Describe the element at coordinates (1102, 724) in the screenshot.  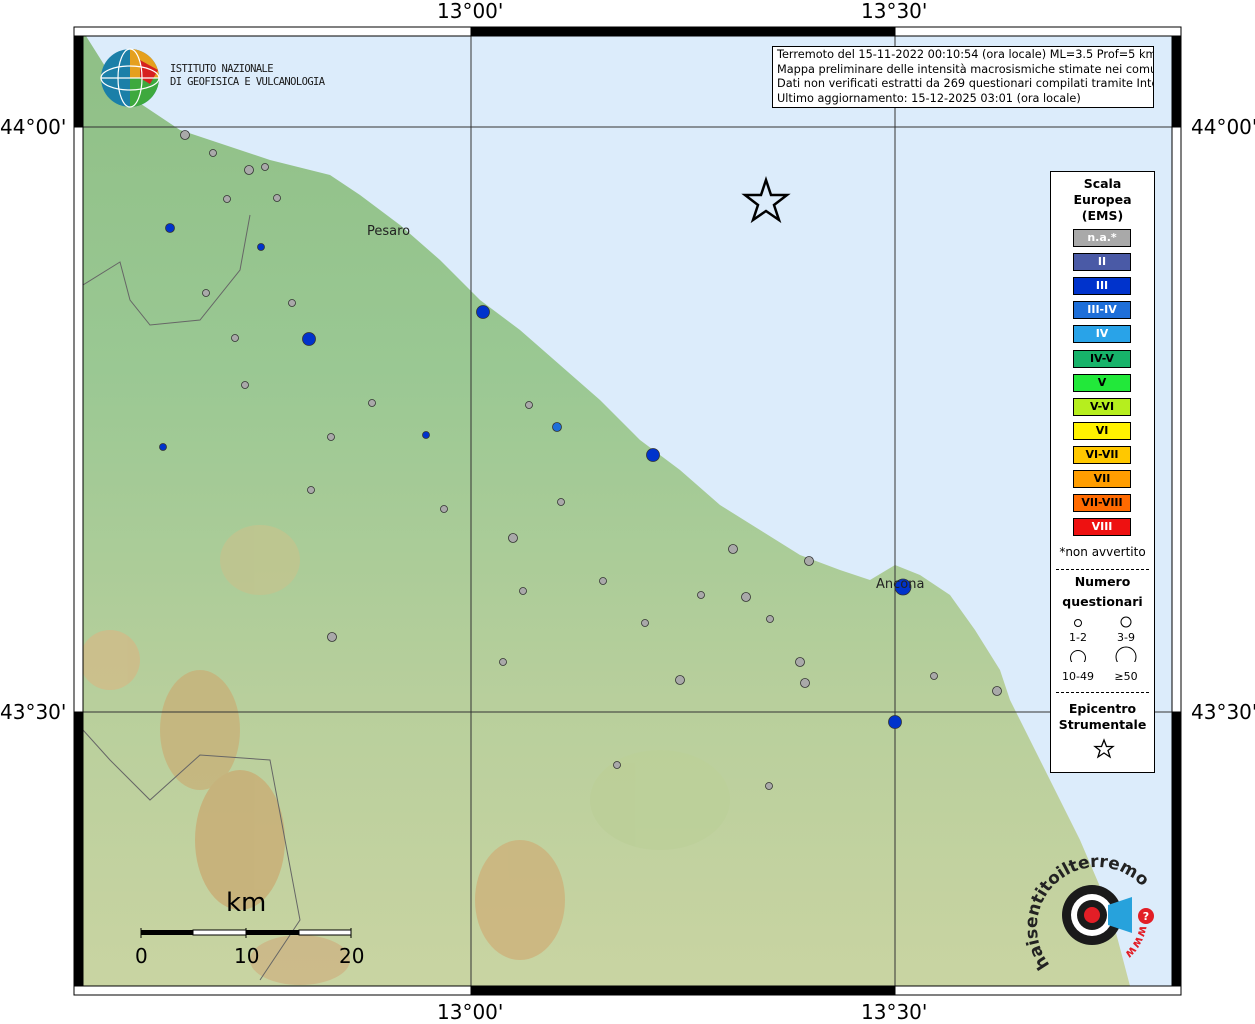
I see `epicenter-title-line-2: Strumentale` at that location.